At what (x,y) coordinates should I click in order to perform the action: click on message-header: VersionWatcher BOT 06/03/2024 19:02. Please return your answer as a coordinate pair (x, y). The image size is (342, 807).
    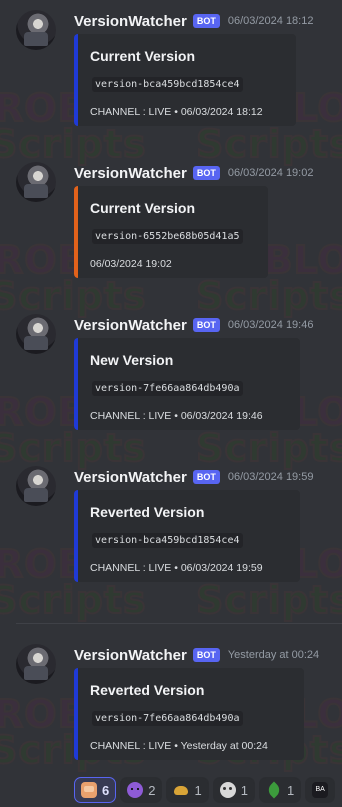
    Looking at the image, I should click on (193, 173).